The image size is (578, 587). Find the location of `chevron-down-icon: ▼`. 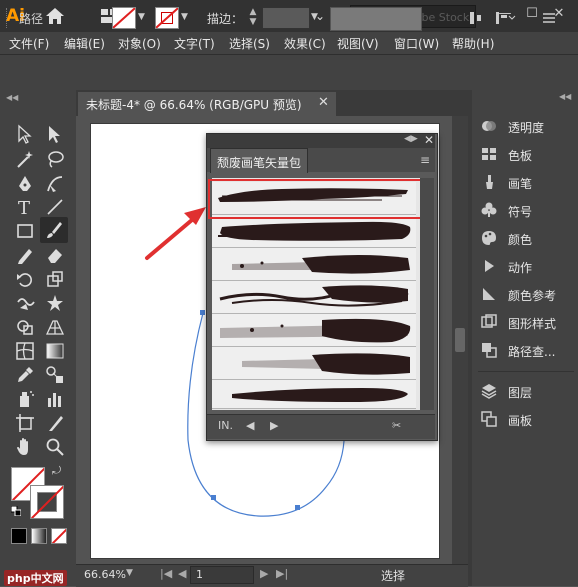

chevron-down-icon: ▼ is located at coordinates (133, 573).